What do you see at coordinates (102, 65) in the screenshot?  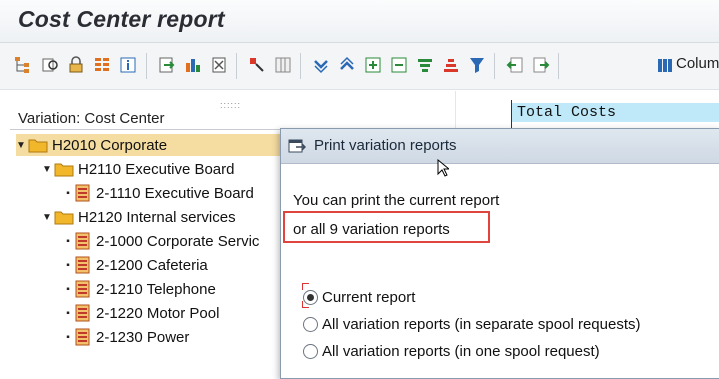 I see `layout-icon` at bounding box center [102, 65].